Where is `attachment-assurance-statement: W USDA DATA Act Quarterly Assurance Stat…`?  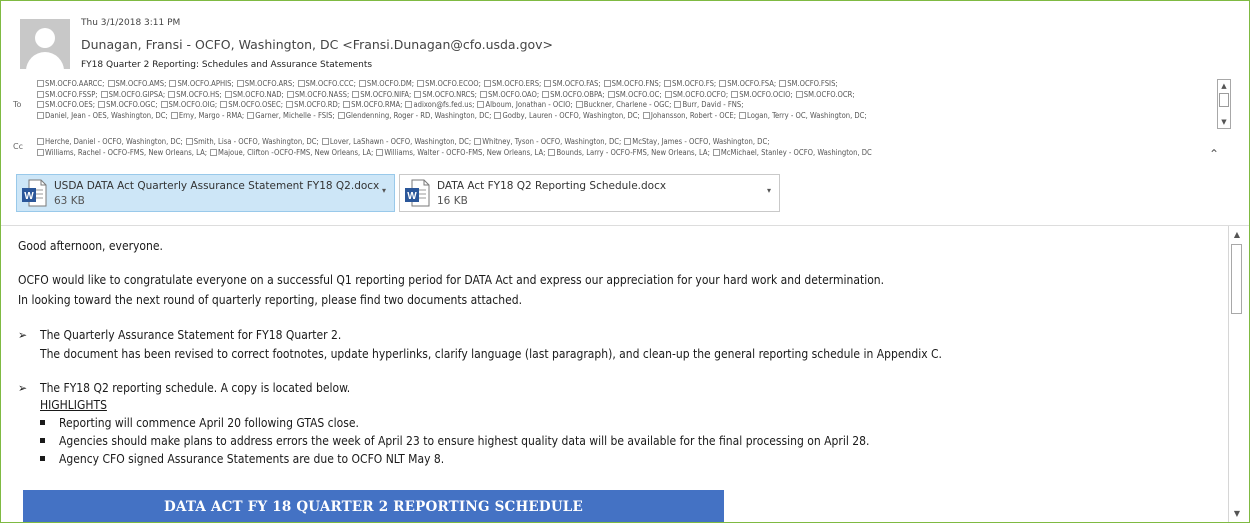
attachment-assurance-statement: W USDA DATA Act Quarterly Assurance Stat… is located at coordinates (205, 193).